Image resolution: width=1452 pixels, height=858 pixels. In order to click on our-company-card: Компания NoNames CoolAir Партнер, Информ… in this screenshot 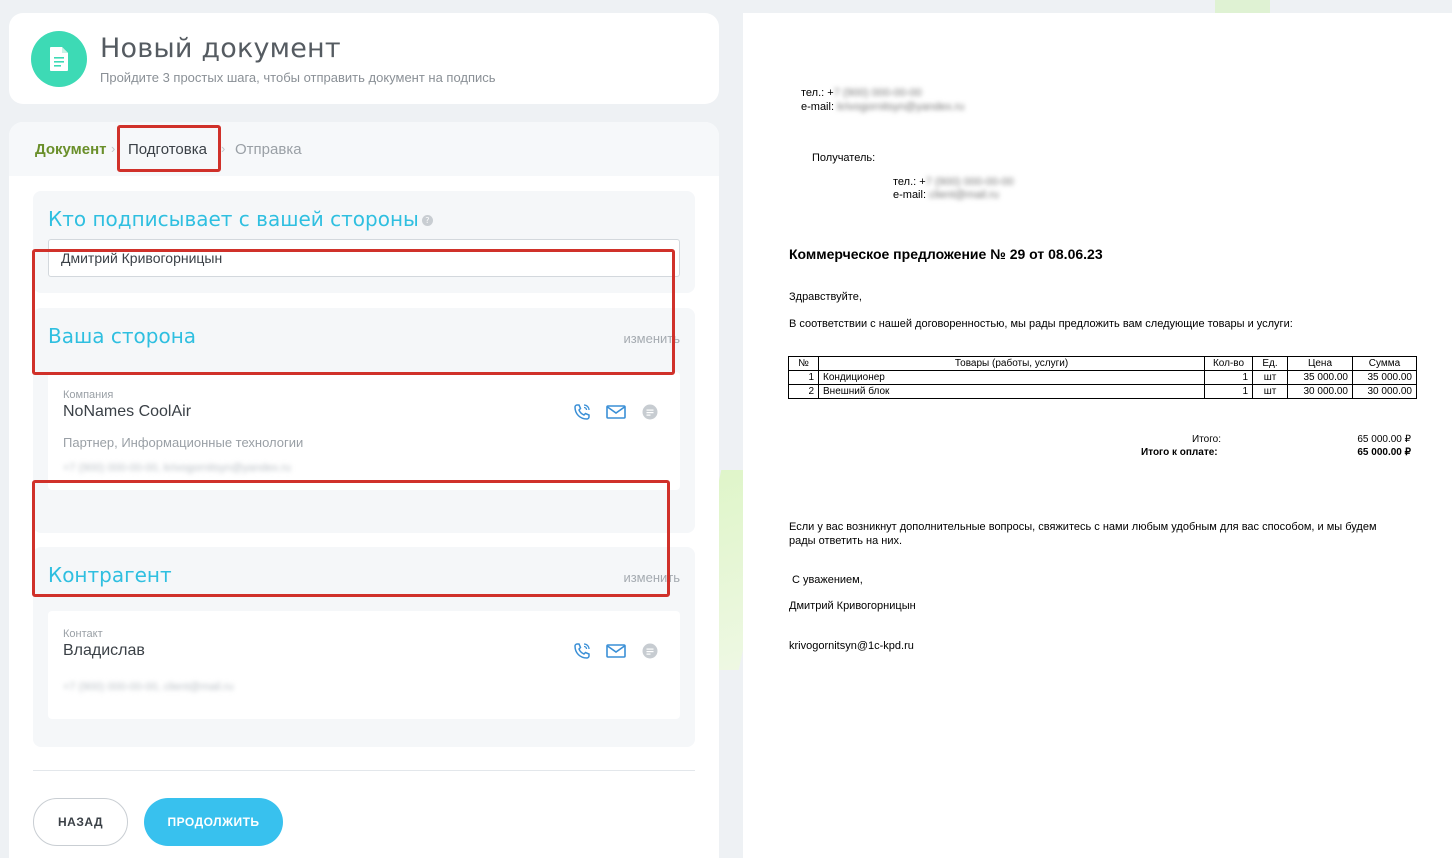, I will do `click(364, 431)`.